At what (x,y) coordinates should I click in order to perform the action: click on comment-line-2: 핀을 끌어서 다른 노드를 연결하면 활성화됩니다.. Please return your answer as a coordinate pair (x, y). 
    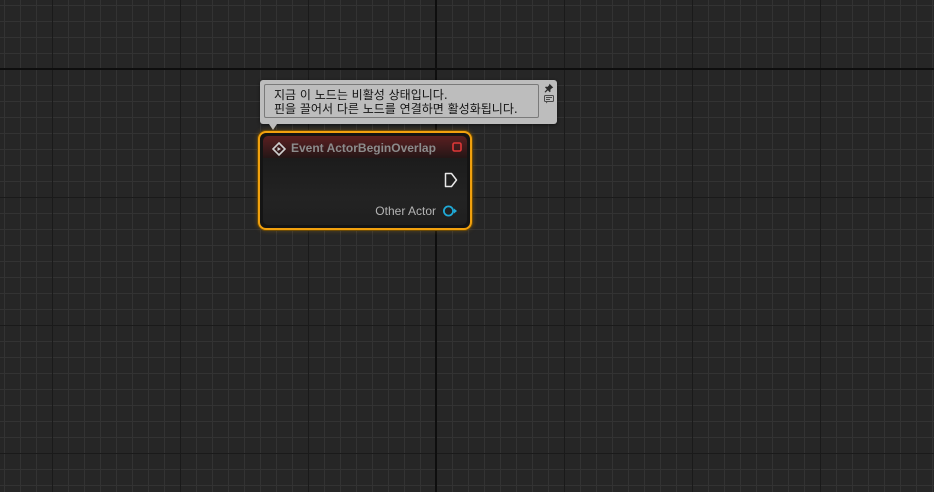
    Looking at the image, I should click on (396, 109).